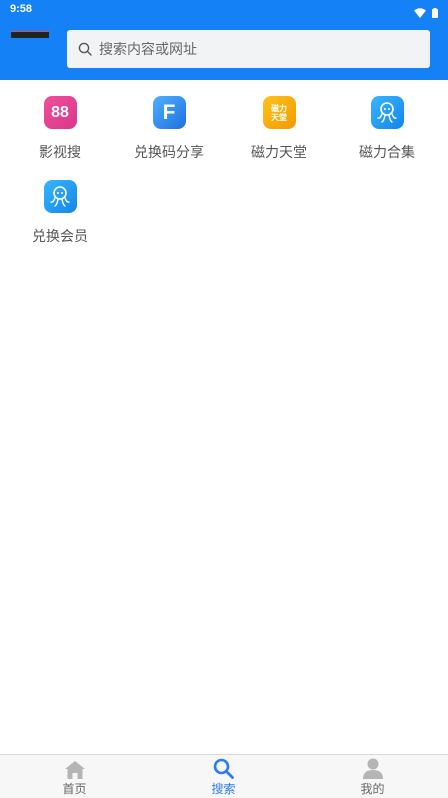 The height and width of the screenshot is (798, 448). Describe the element at coordinates (248, 49) in the screenshot. I see `search-bar: 搜索内容或网址` at that location.